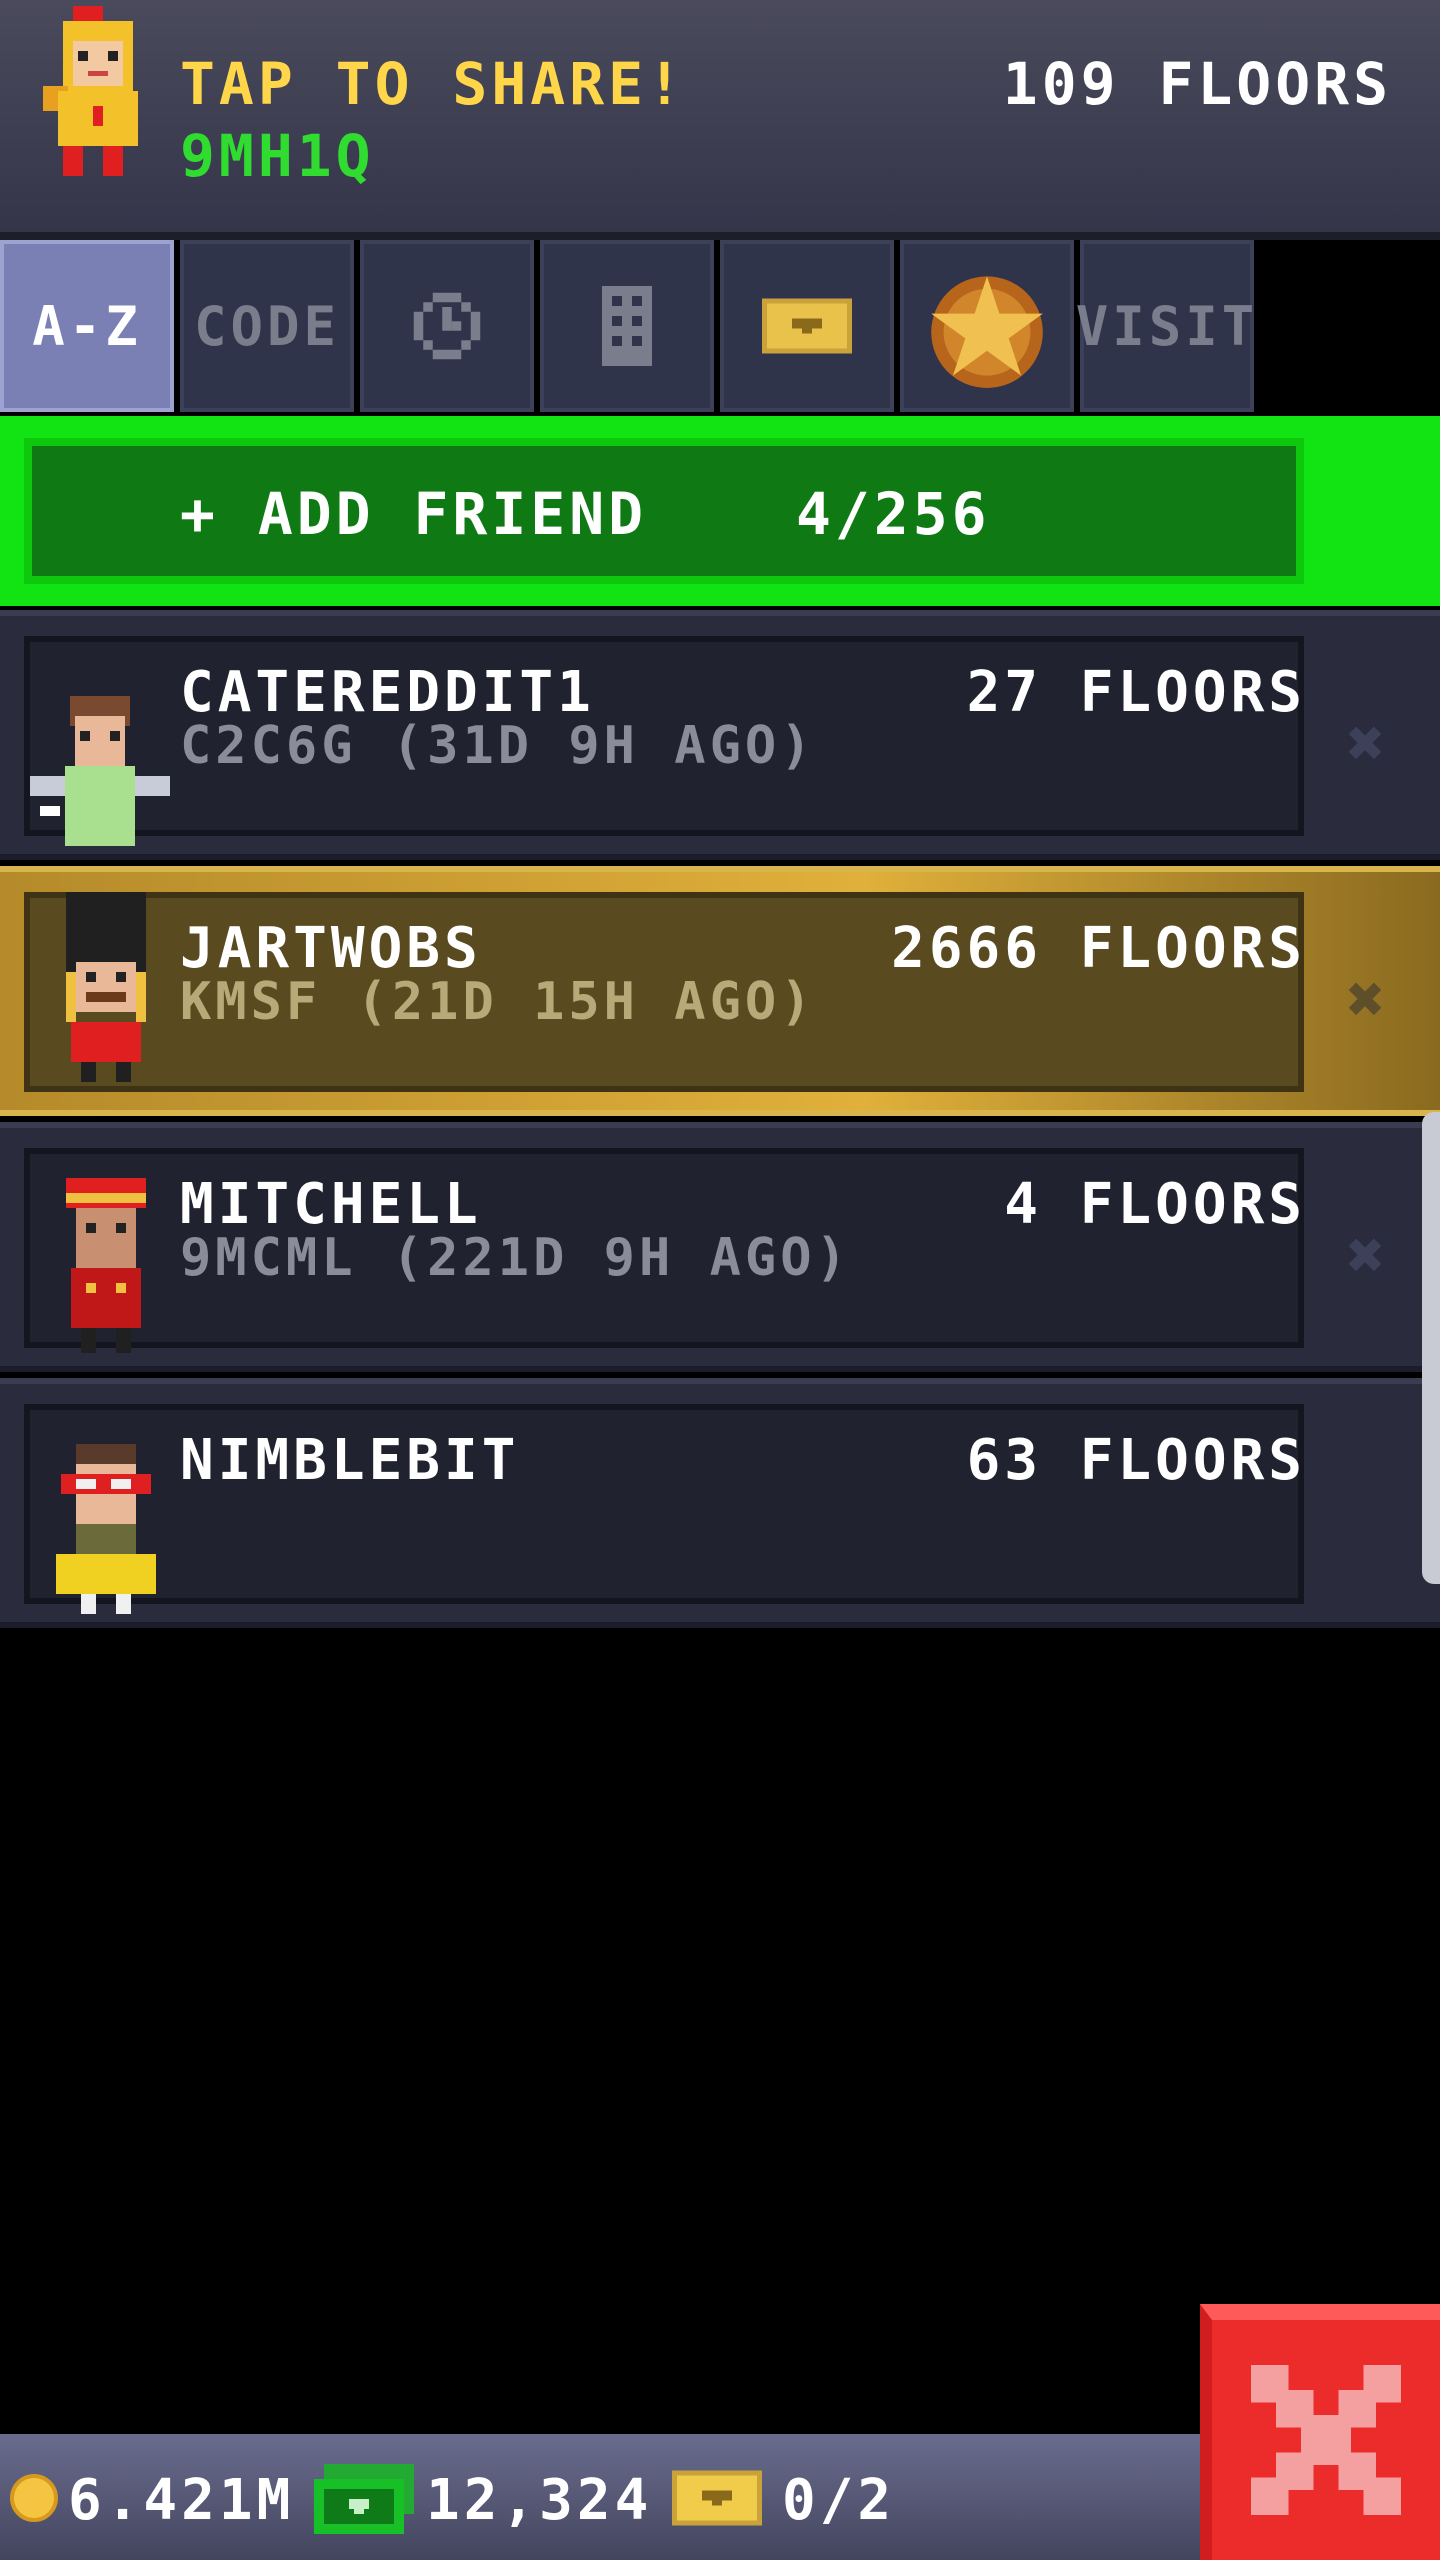 This screenshot has width=1440, height=2560. I want to click on tab-a-z-label: A-Z, so click(87, 326).